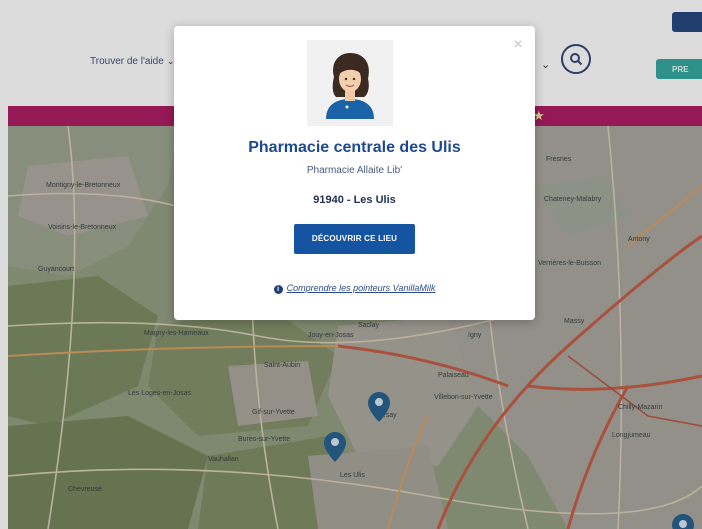  What do you see at coordinates (354, 147) in the screenshot?
I see `place-title: Pharmacie centrale des Ulis` at bounding box center [354, 147].